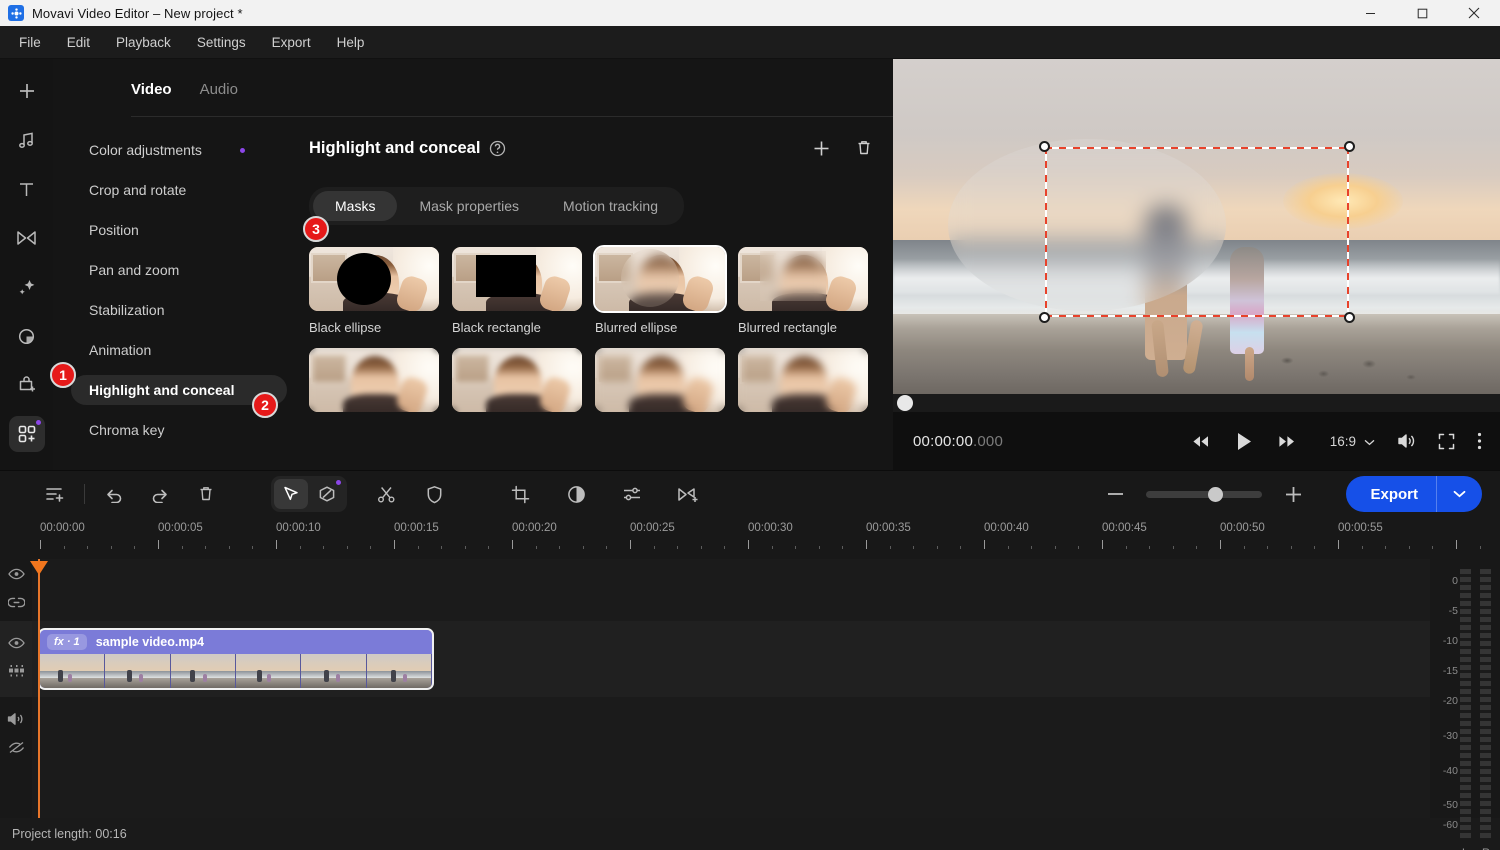 This screenshot has height=850, width=1500. I want to click on add-media-icon, so click(27, 91).